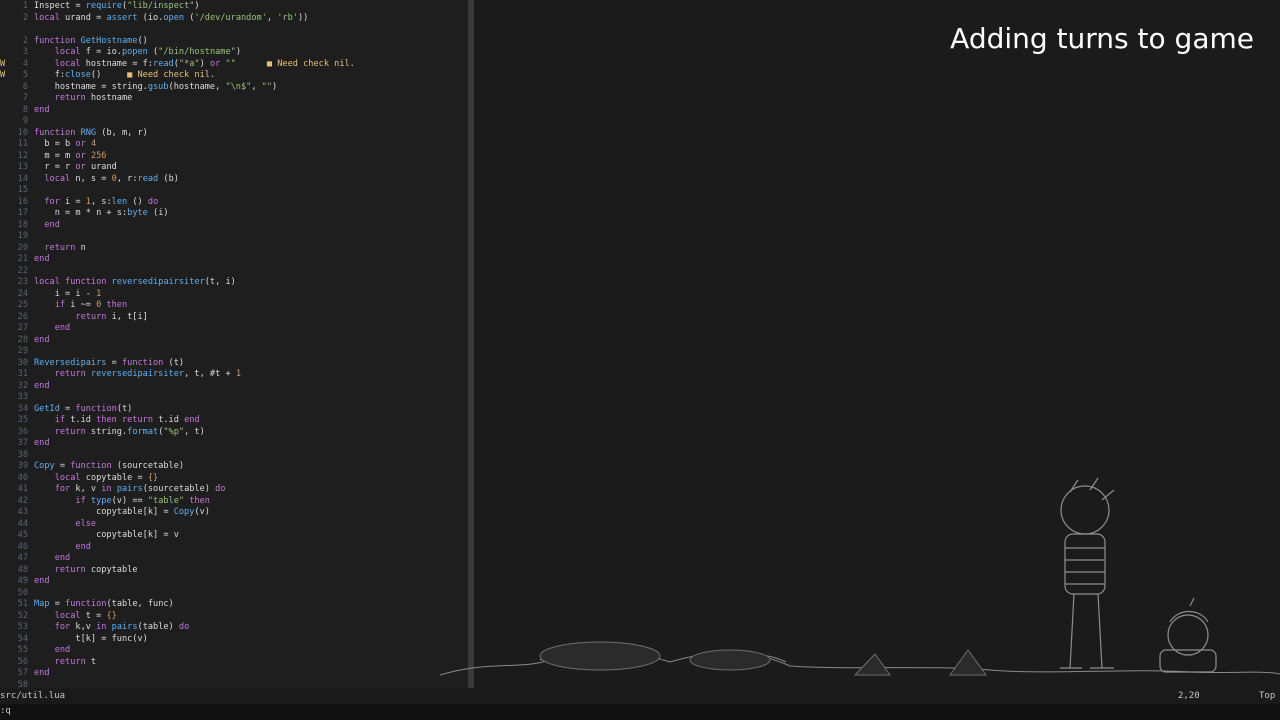 Image resolution: width=1280 pixels, height=720 pixels. Describe the element at coordinates (235, 214) in the screenshot. I see `code-line: 17 n = m * n + s:byte (i)` at that location.